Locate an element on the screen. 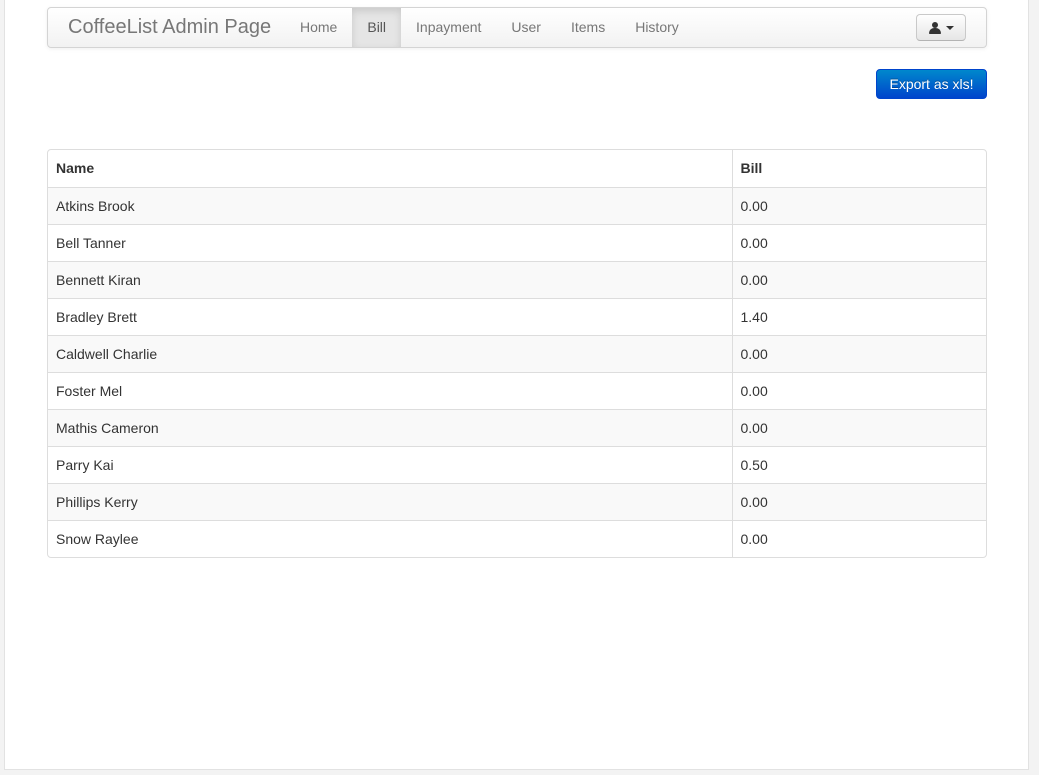  cell-name: Foster Mel is located at coordinates (390, 390).